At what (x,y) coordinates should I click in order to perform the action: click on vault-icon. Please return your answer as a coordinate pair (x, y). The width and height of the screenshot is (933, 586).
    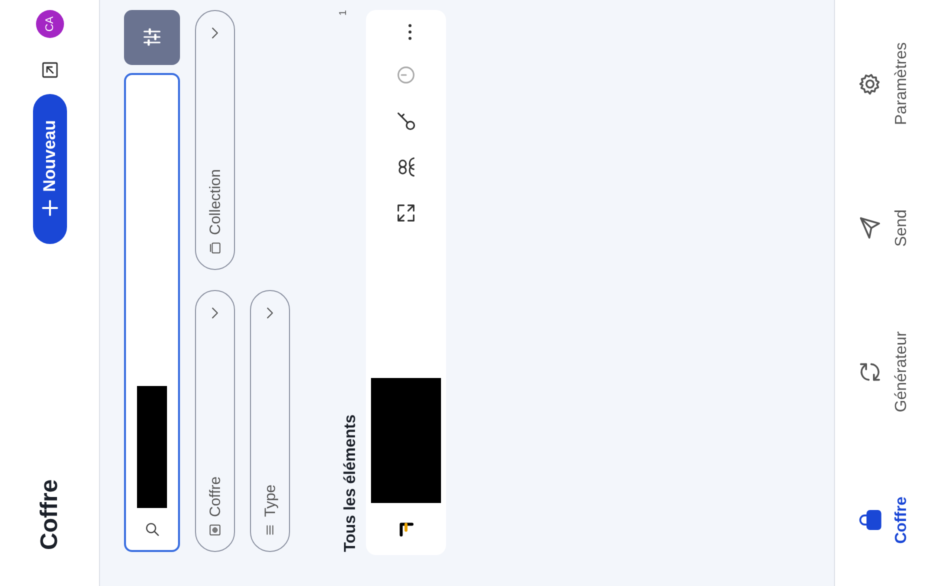
    Looking at the image, I should click on (215, 530).